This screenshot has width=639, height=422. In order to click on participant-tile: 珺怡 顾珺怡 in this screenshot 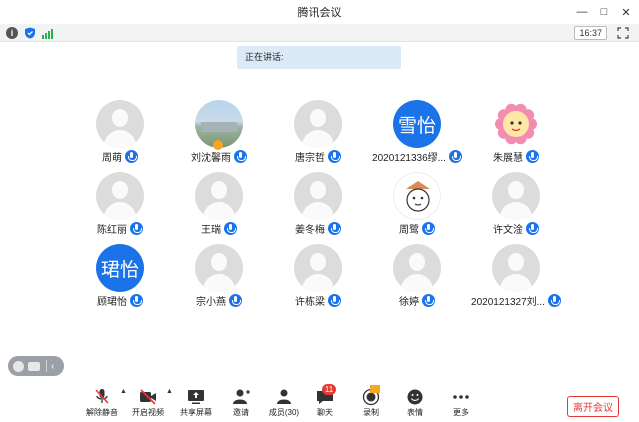, I will do `click(120, 277)`.